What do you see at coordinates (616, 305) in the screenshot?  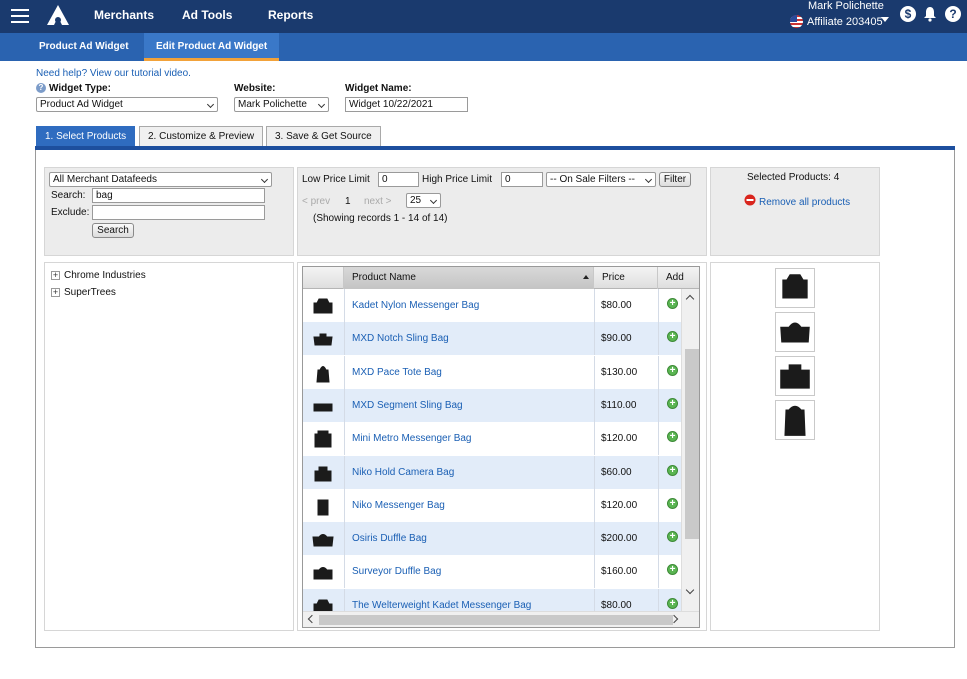 I see `product-price: $80.00` at bounding box center [616, 305].